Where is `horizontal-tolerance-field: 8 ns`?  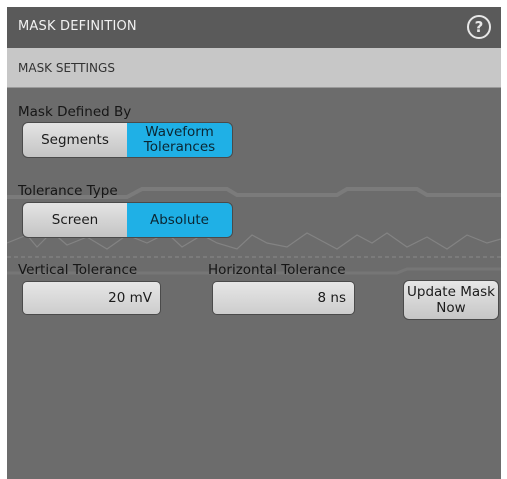
horizontal-tolerance-field: 8 ns is located at coordinates (283, 298).